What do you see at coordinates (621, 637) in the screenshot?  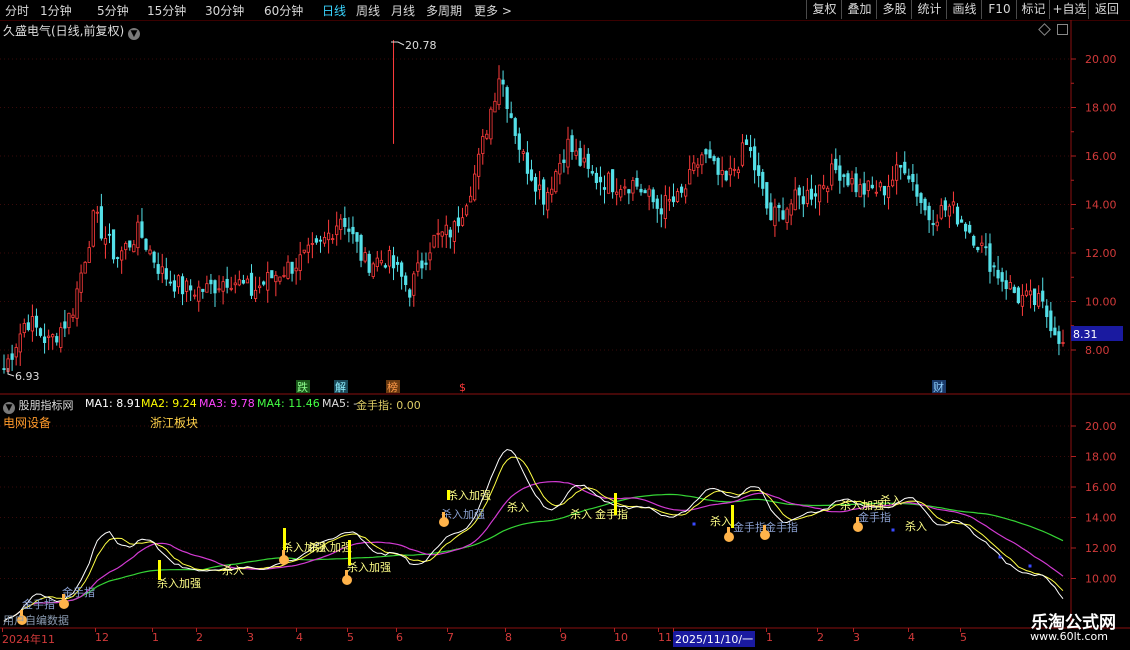 I see `time-axis-label: 10` at bounding box center [621, 637].